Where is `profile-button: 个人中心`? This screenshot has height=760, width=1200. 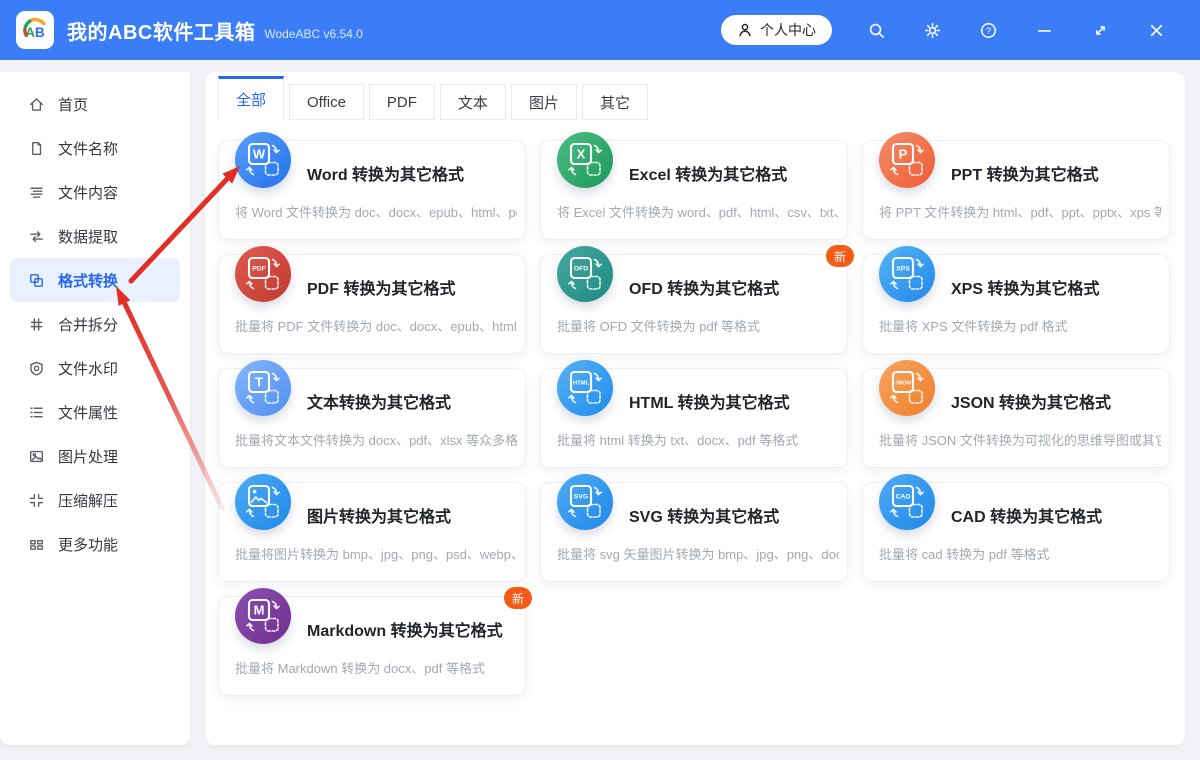 profile-button: 个人中心 is located at coordinates (776, 30).